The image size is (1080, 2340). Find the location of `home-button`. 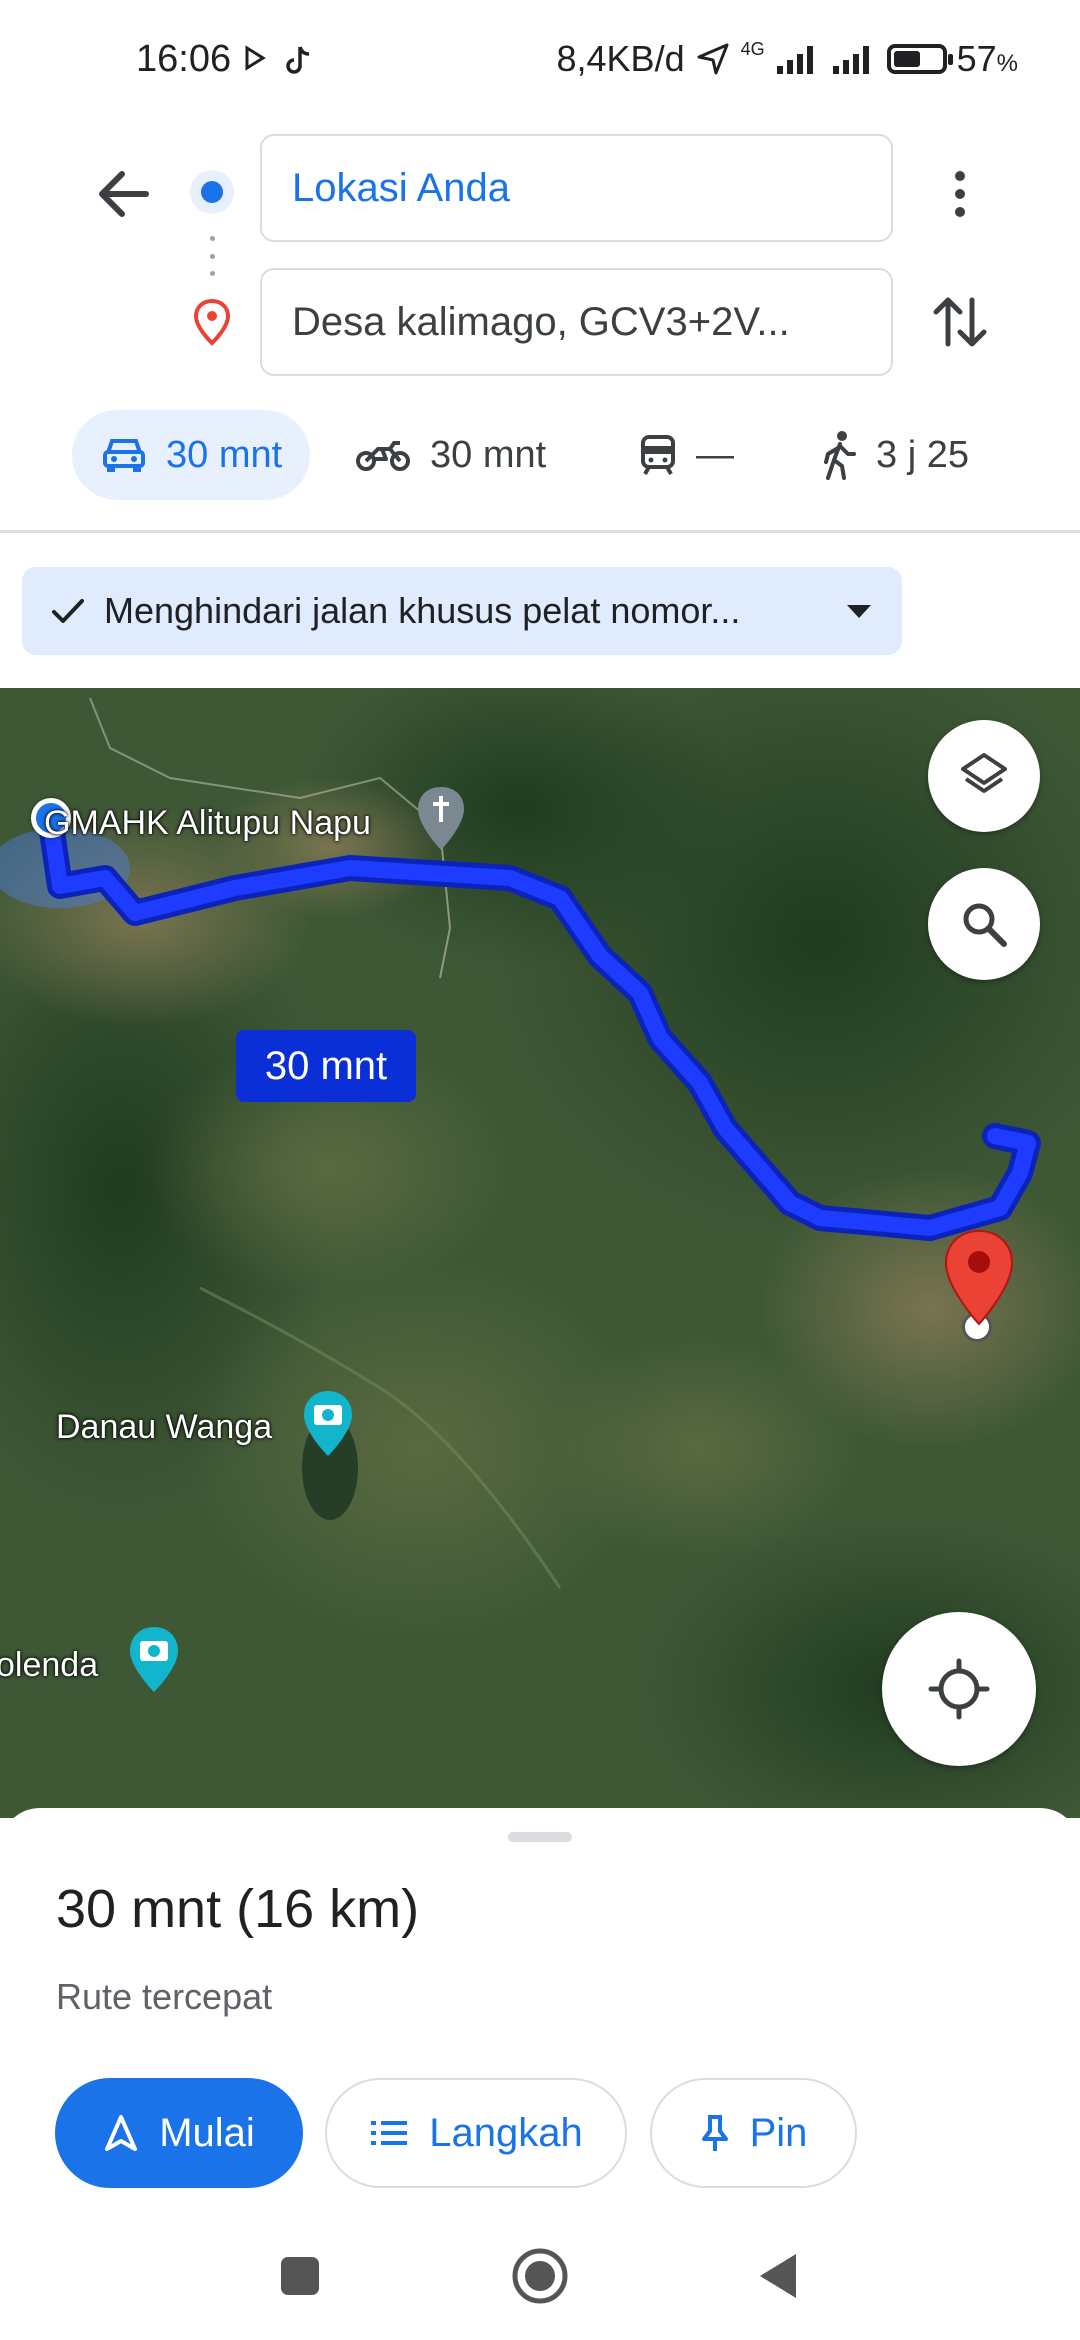

home-button is located at coordinates (540, 2276).